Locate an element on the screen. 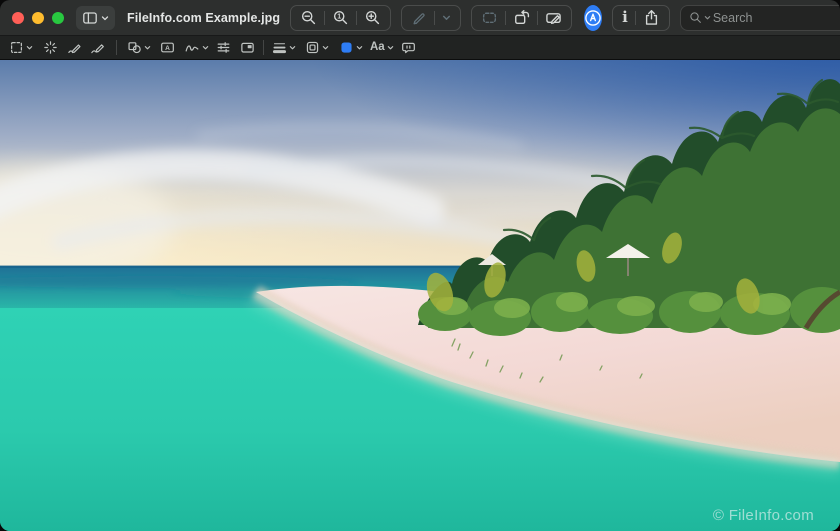 This screenshot has height=531, width=840. close-button is located at coordinates (18, 17).